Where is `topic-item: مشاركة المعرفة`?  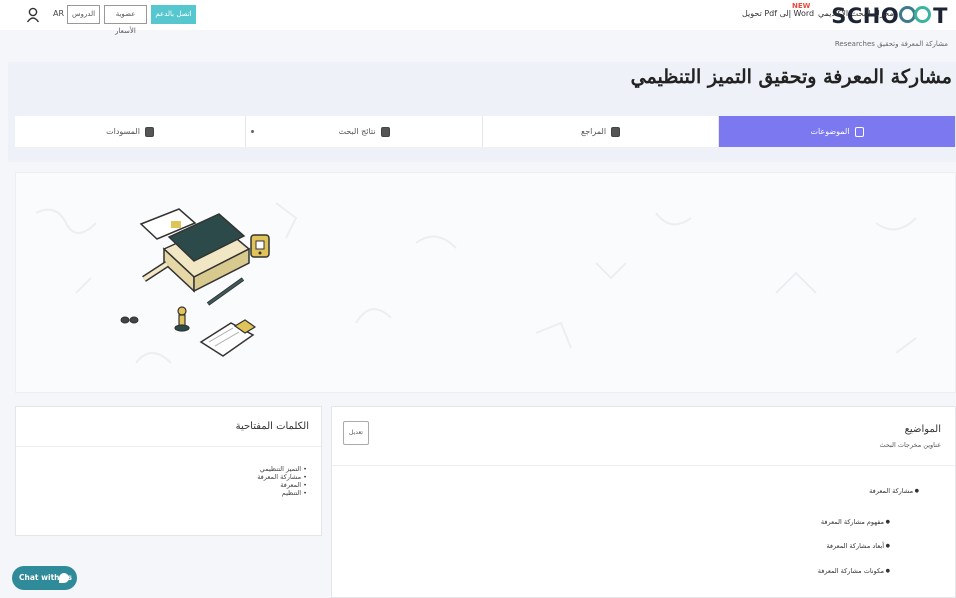
topic-item: مشاركة المعرفة is located at coordinates (894, 491).